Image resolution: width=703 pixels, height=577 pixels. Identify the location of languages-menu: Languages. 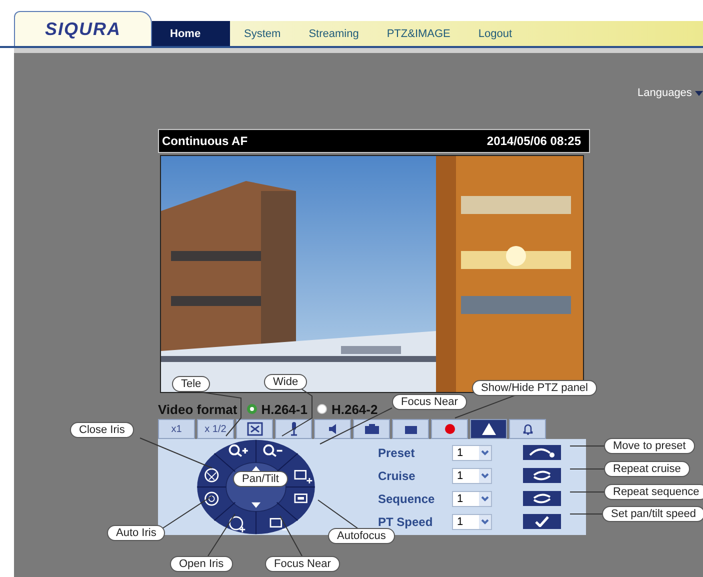
(670, 93).